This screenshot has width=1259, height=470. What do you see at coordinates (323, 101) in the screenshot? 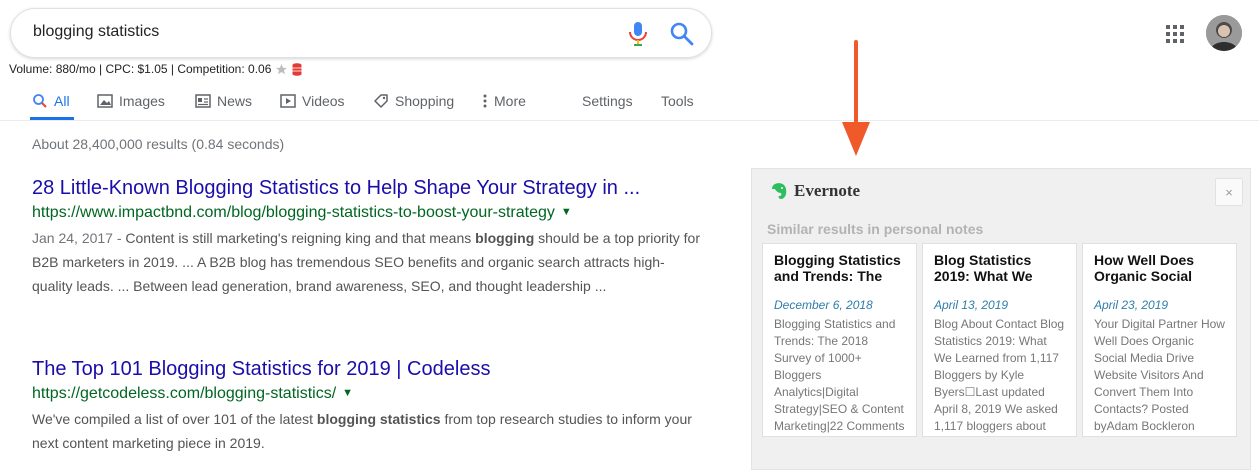
I see `tab-videos-label: Videos` at bounding box center [323, 101].